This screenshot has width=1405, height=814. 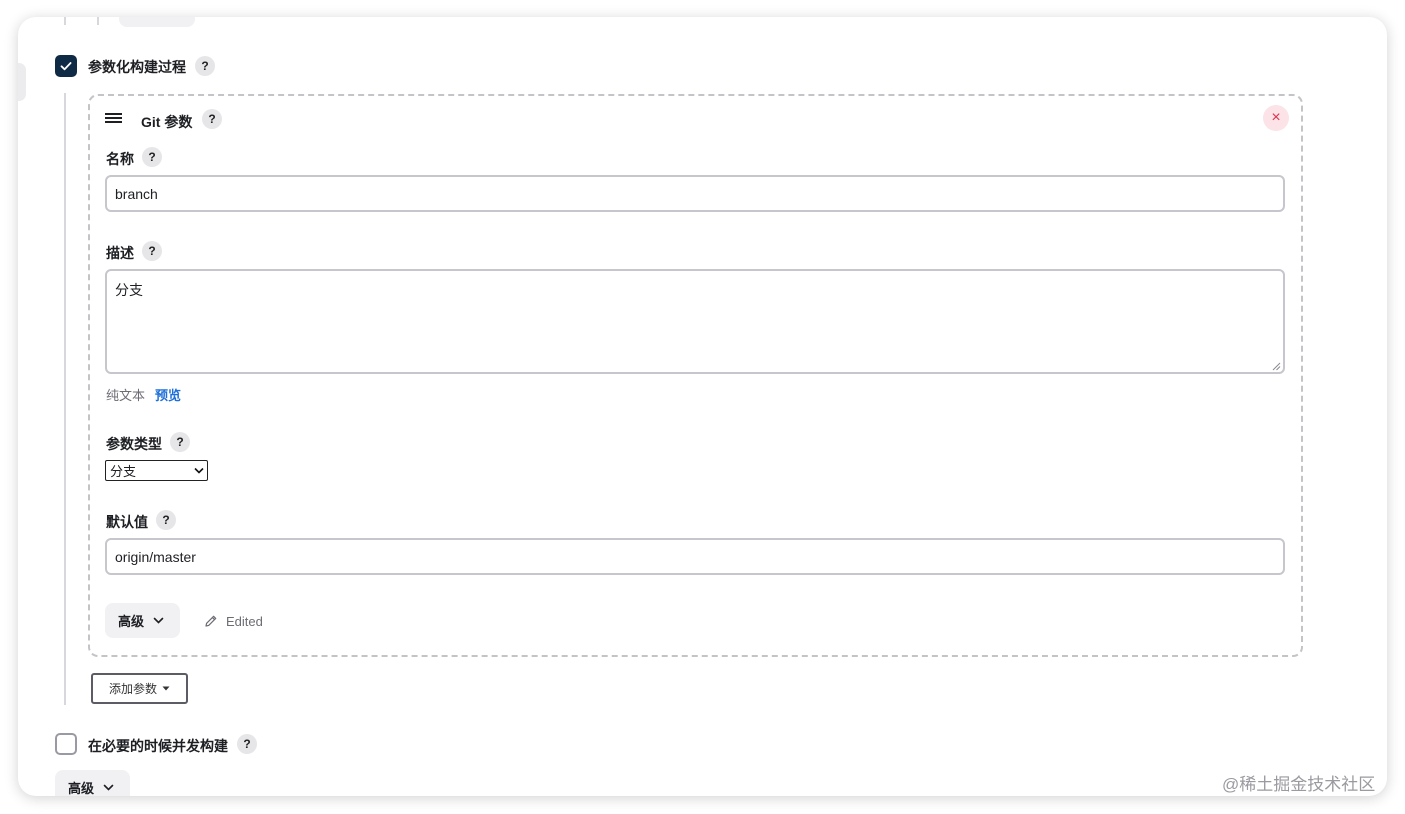 I want to click on bottom-advanced-button: 高级, so click(x=92, y=783).